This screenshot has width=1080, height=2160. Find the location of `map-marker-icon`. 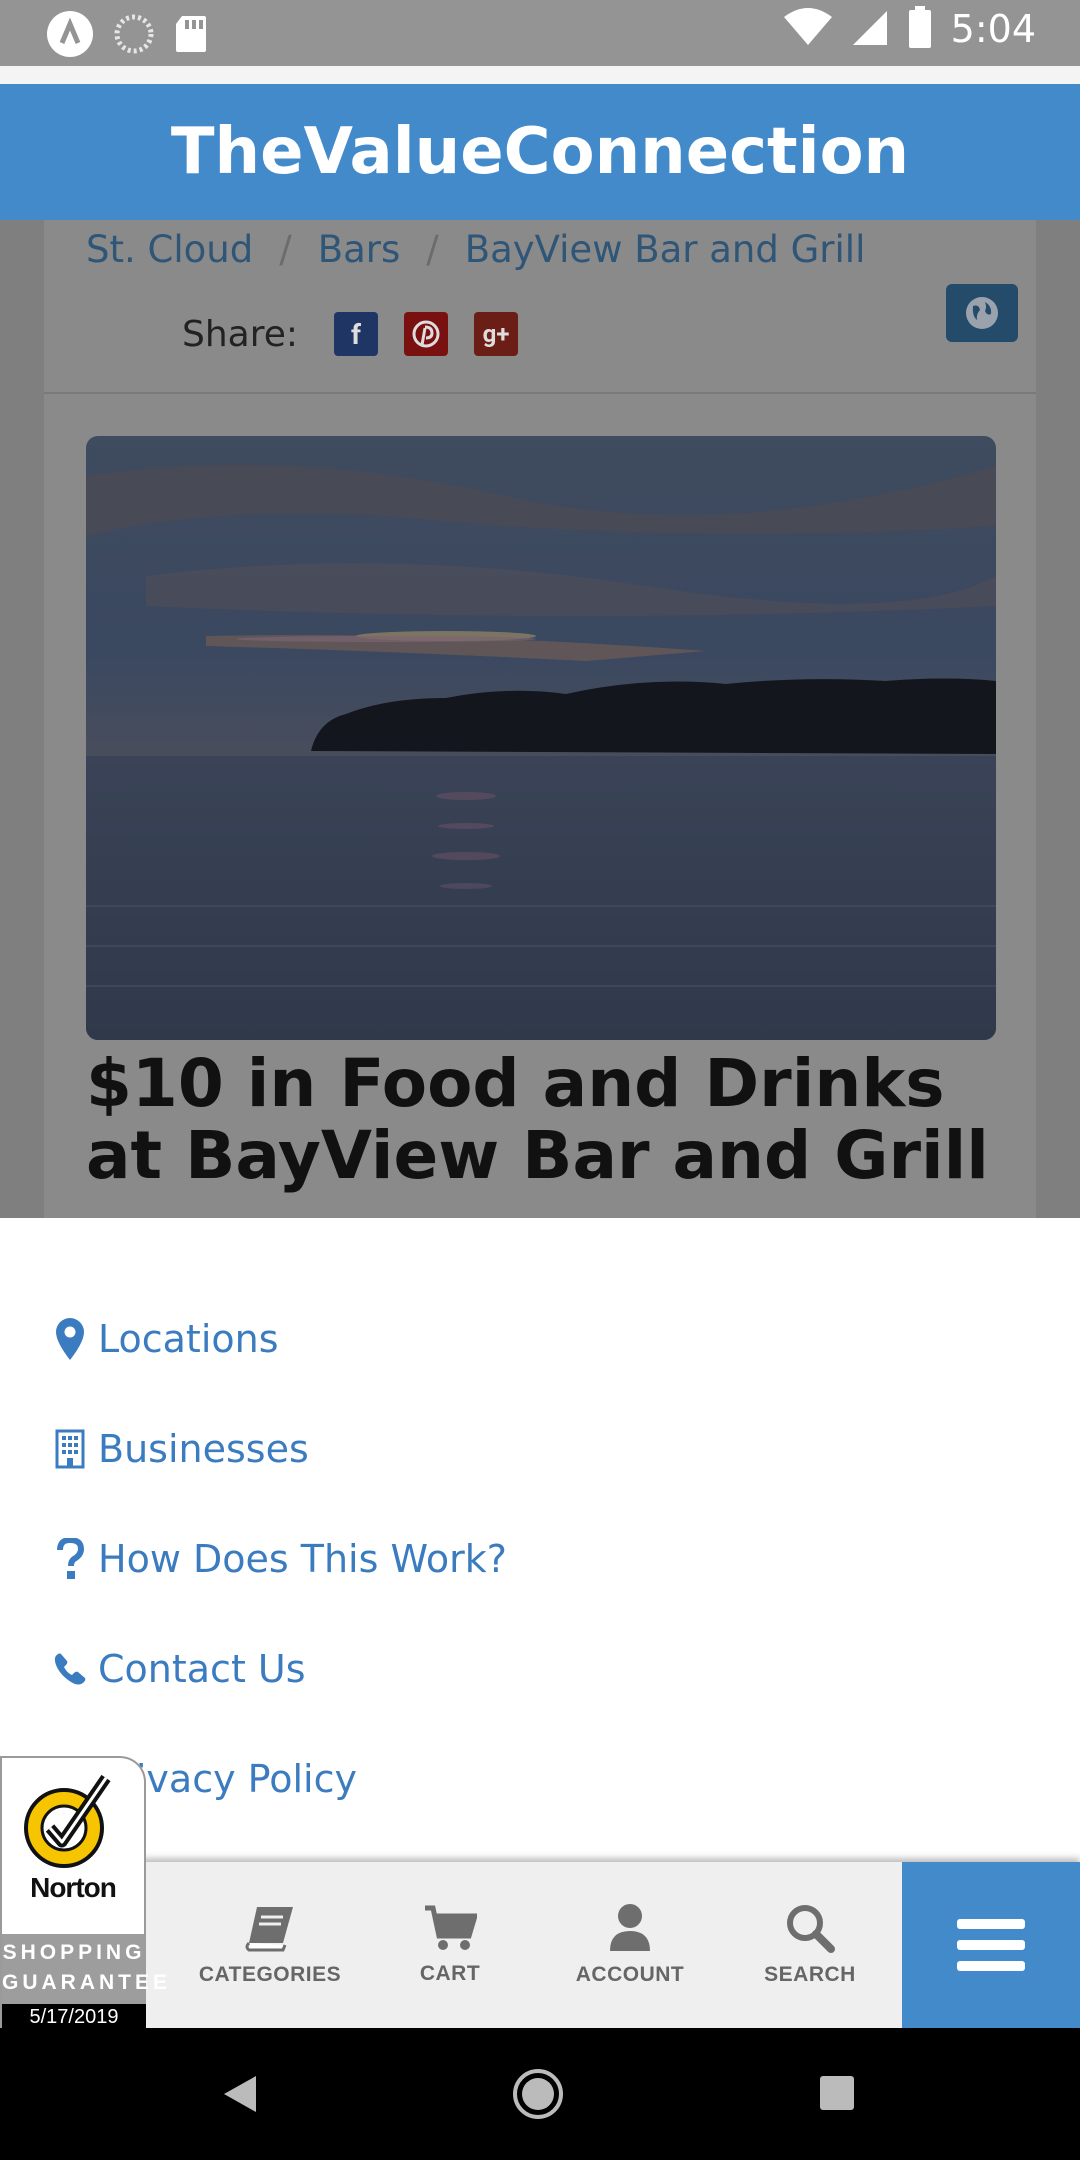

map-marker-icon is located at coordinates (70, 1339).